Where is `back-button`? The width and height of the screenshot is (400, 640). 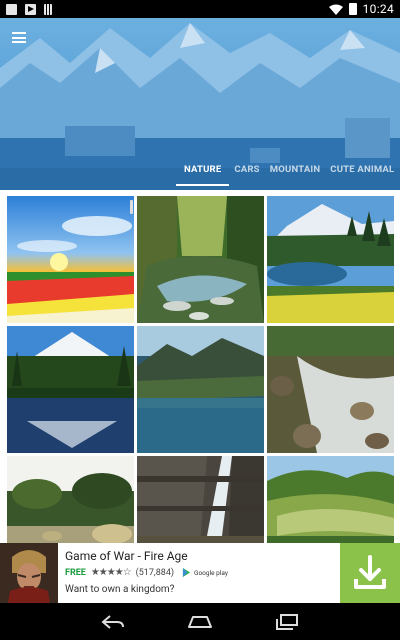
back-button is located at coordinates (113, 622).